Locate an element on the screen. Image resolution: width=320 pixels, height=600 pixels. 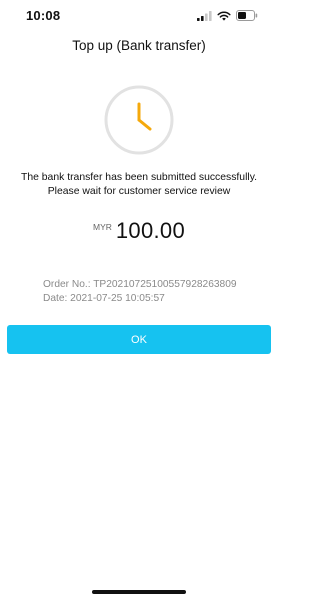
page-title: Top up (Bank transfer) is located at coordinates (139, 45).